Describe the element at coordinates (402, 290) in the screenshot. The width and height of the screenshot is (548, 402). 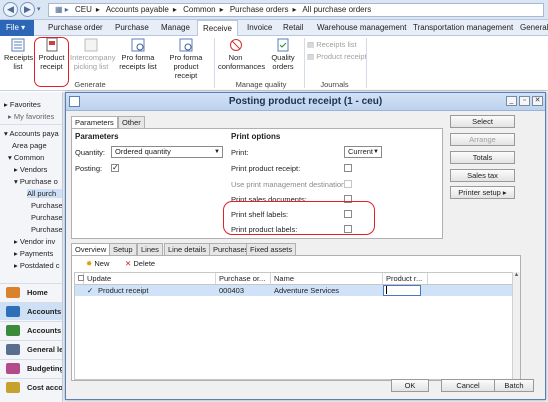
I see `product-receipt-input` at that location.